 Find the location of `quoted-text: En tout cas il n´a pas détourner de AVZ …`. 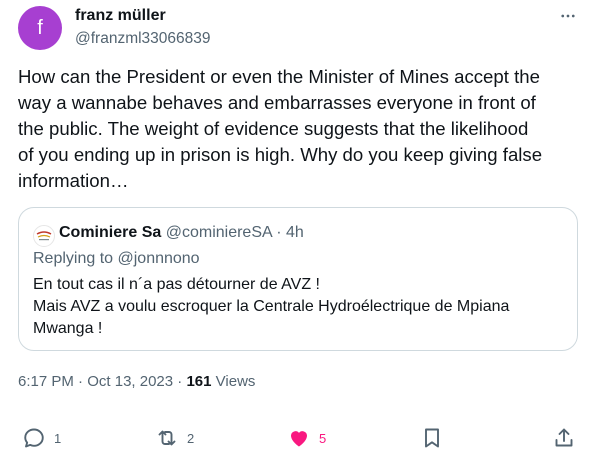

quoted-text: En tout cas il n´a pas détourner de AVZ … is located at coordinates (271, 306).